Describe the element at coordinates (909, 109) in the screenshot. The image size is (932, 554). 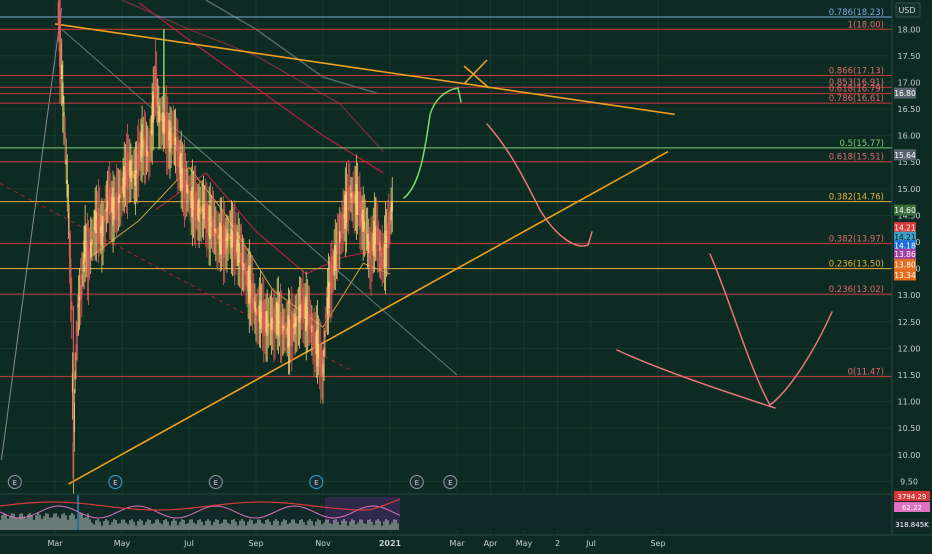
I see `price-tick-label: 16.50` at that location.